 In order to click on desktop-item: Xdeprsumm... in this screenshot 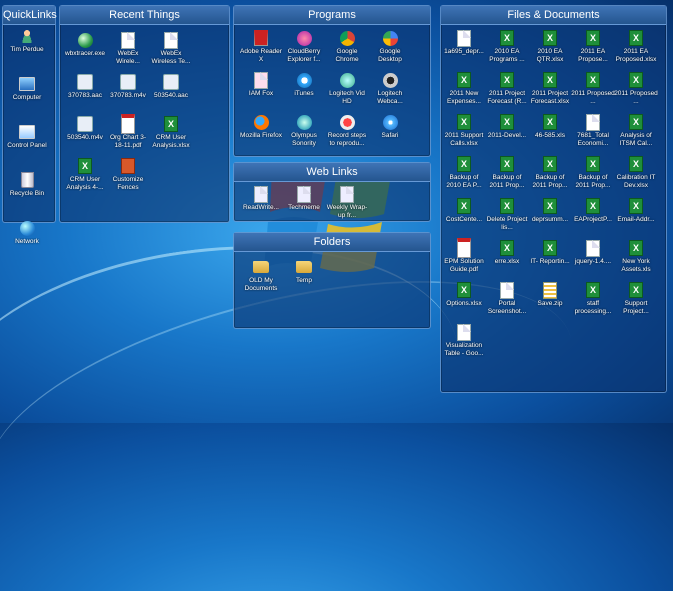, I will do `click(550, 217)`.